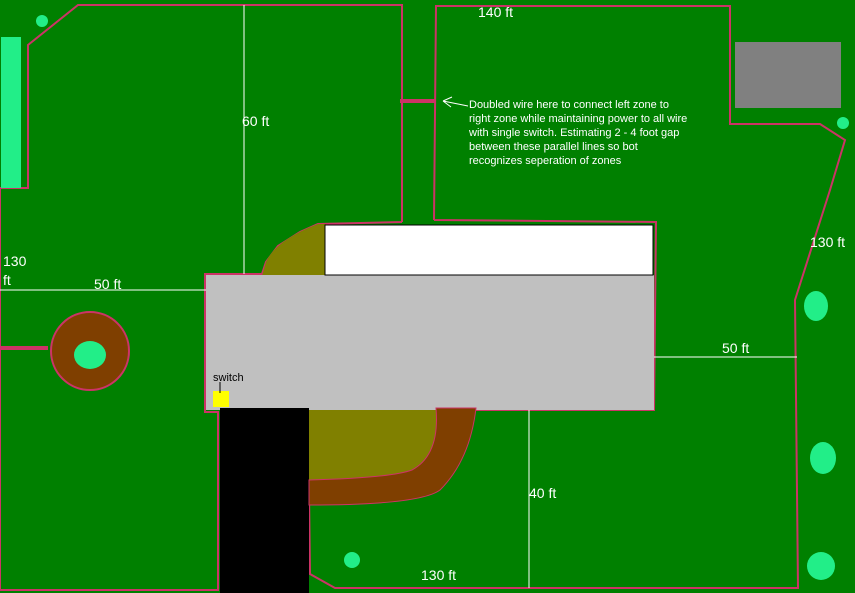  I want to click on dim-right-130-label: 130 ft, so click(827, 242).